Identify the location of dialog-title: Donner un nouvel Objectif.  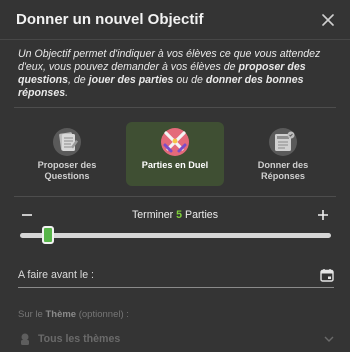
(110, 19).